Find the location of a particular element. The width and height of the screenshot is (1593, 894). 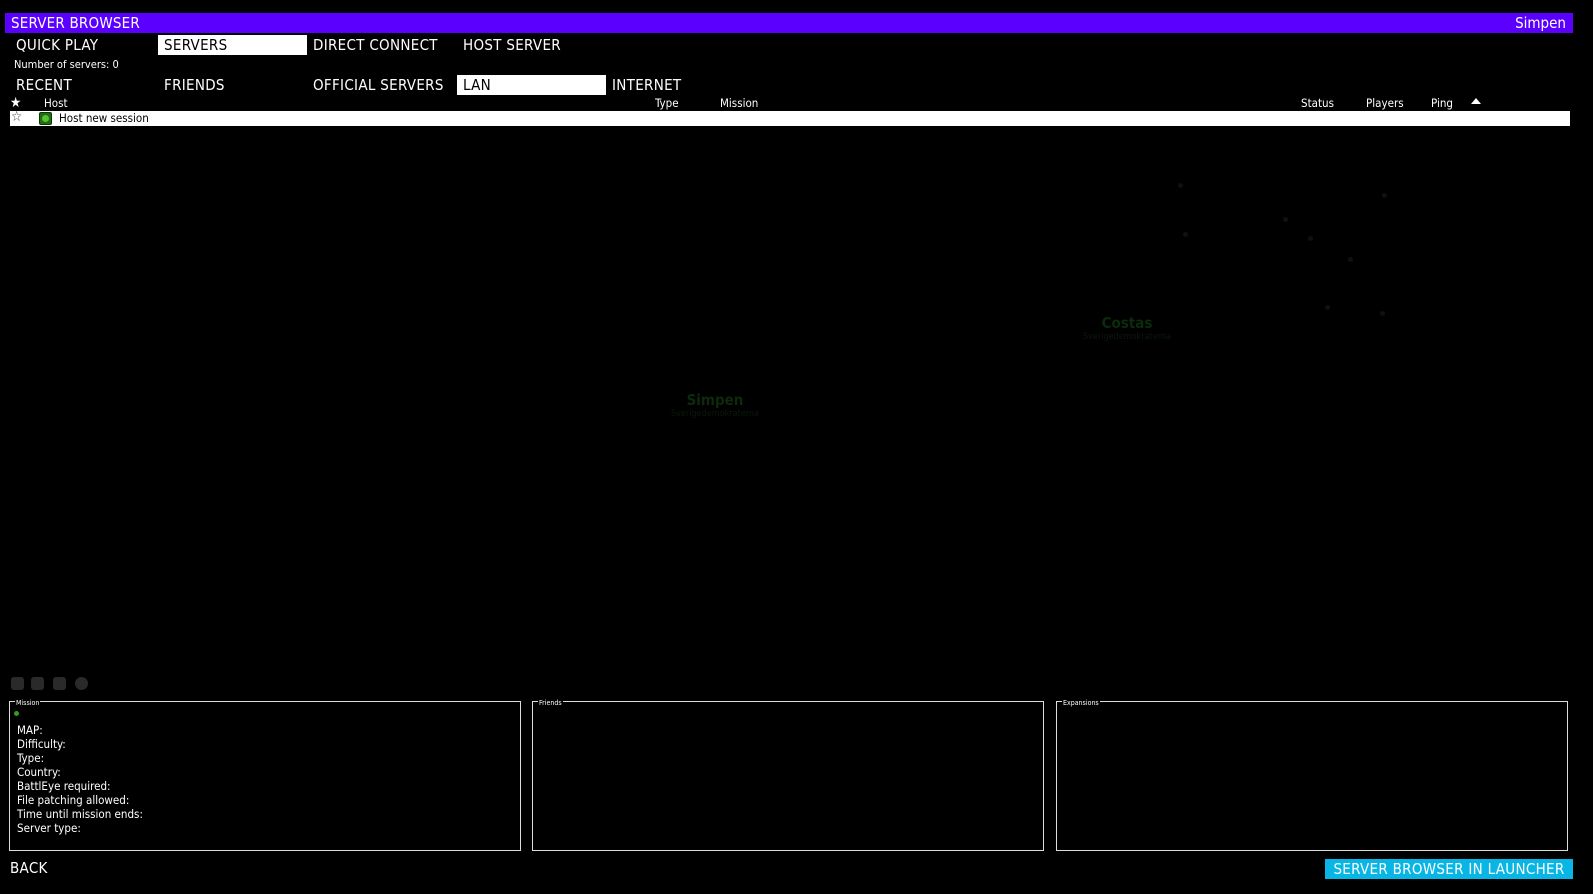

column-host: Host is located at coordinates (56, 103).